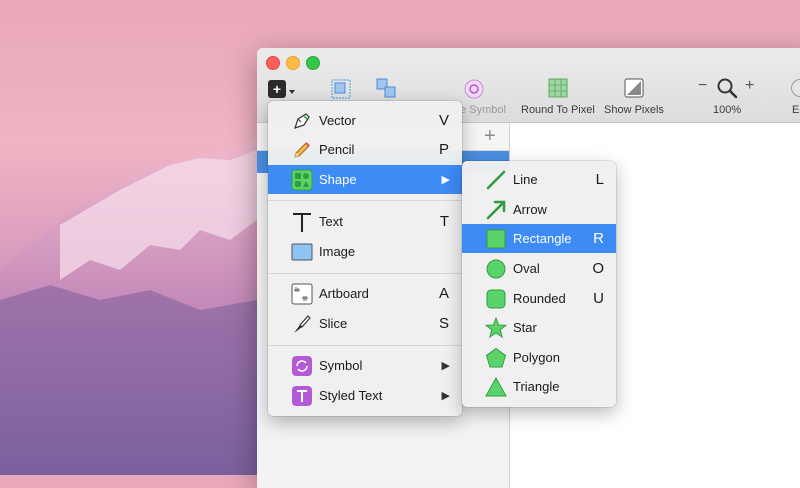  What do you see at coordinates (749, 86) in the screenshot?
I see `zoom-in-button: +` at bounding box center [749, 86].